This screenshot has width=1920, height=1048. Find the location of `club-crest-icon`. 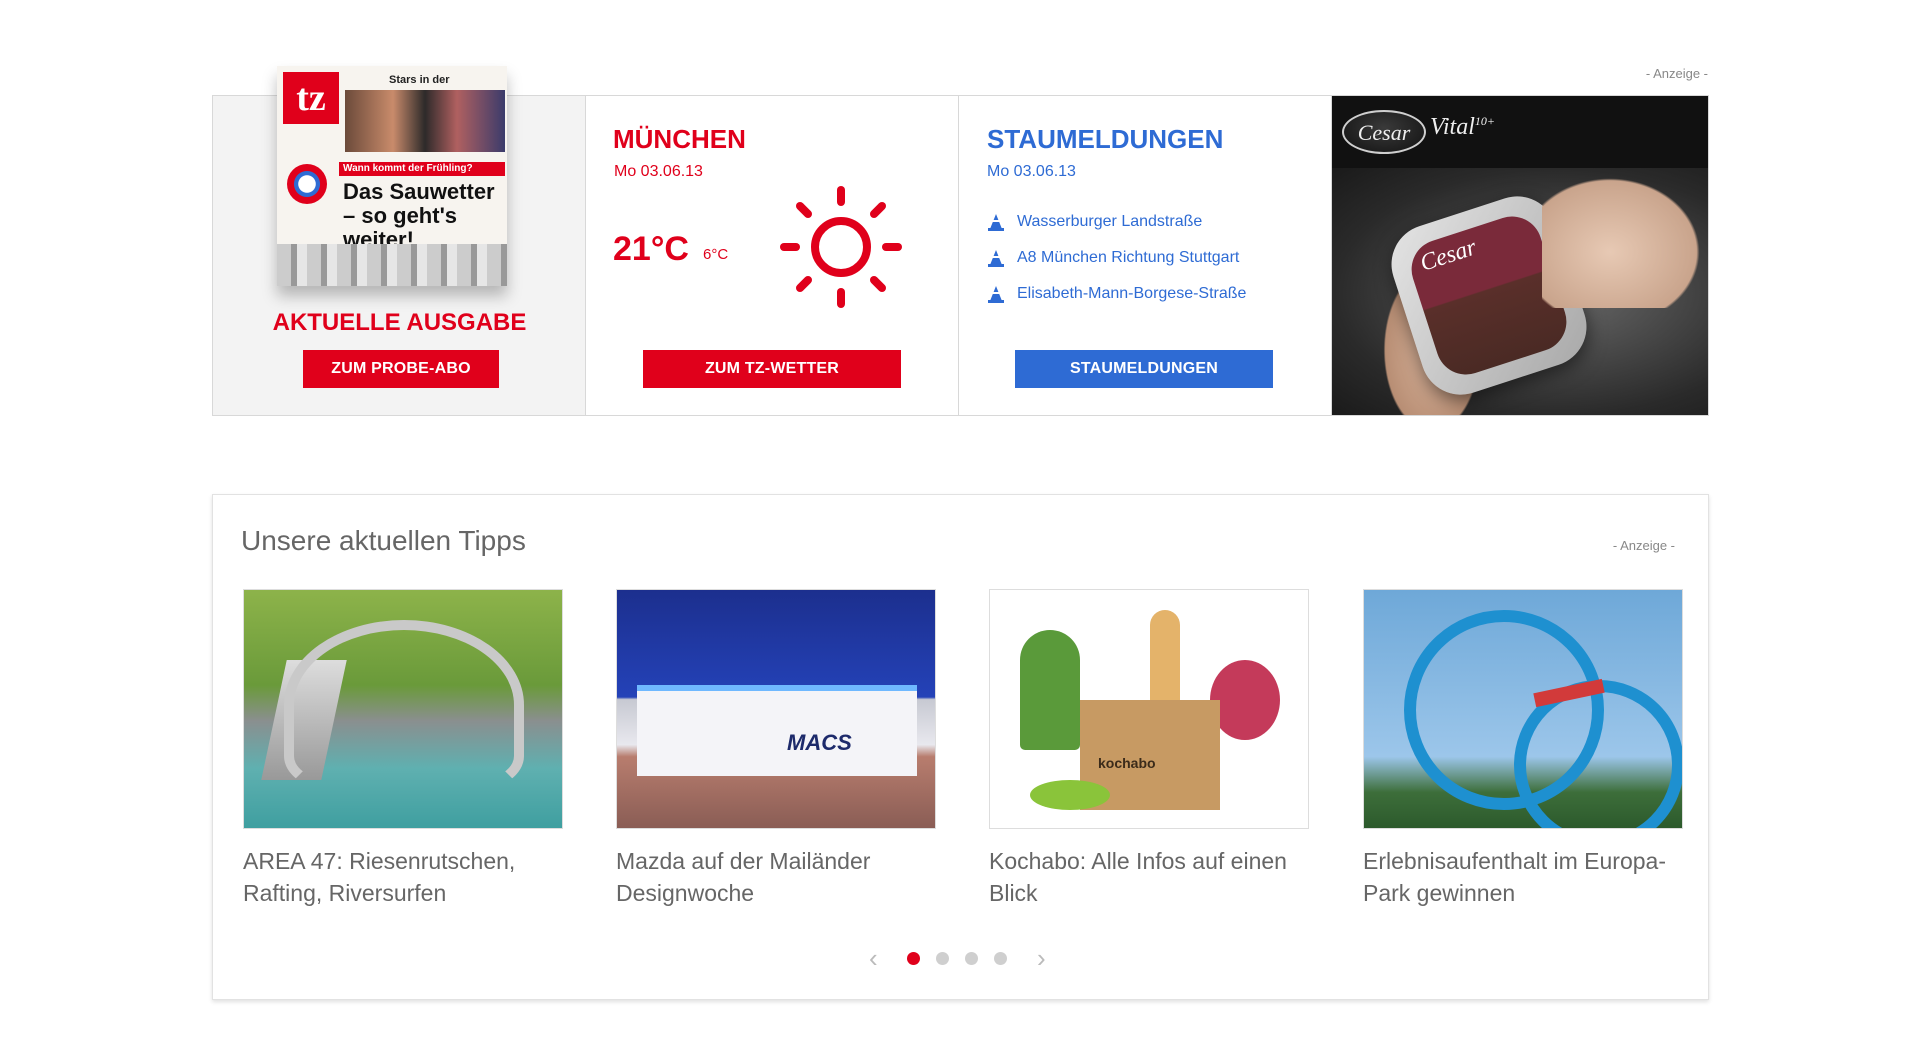

club-crest-icon is located at coordinates (307, 184).